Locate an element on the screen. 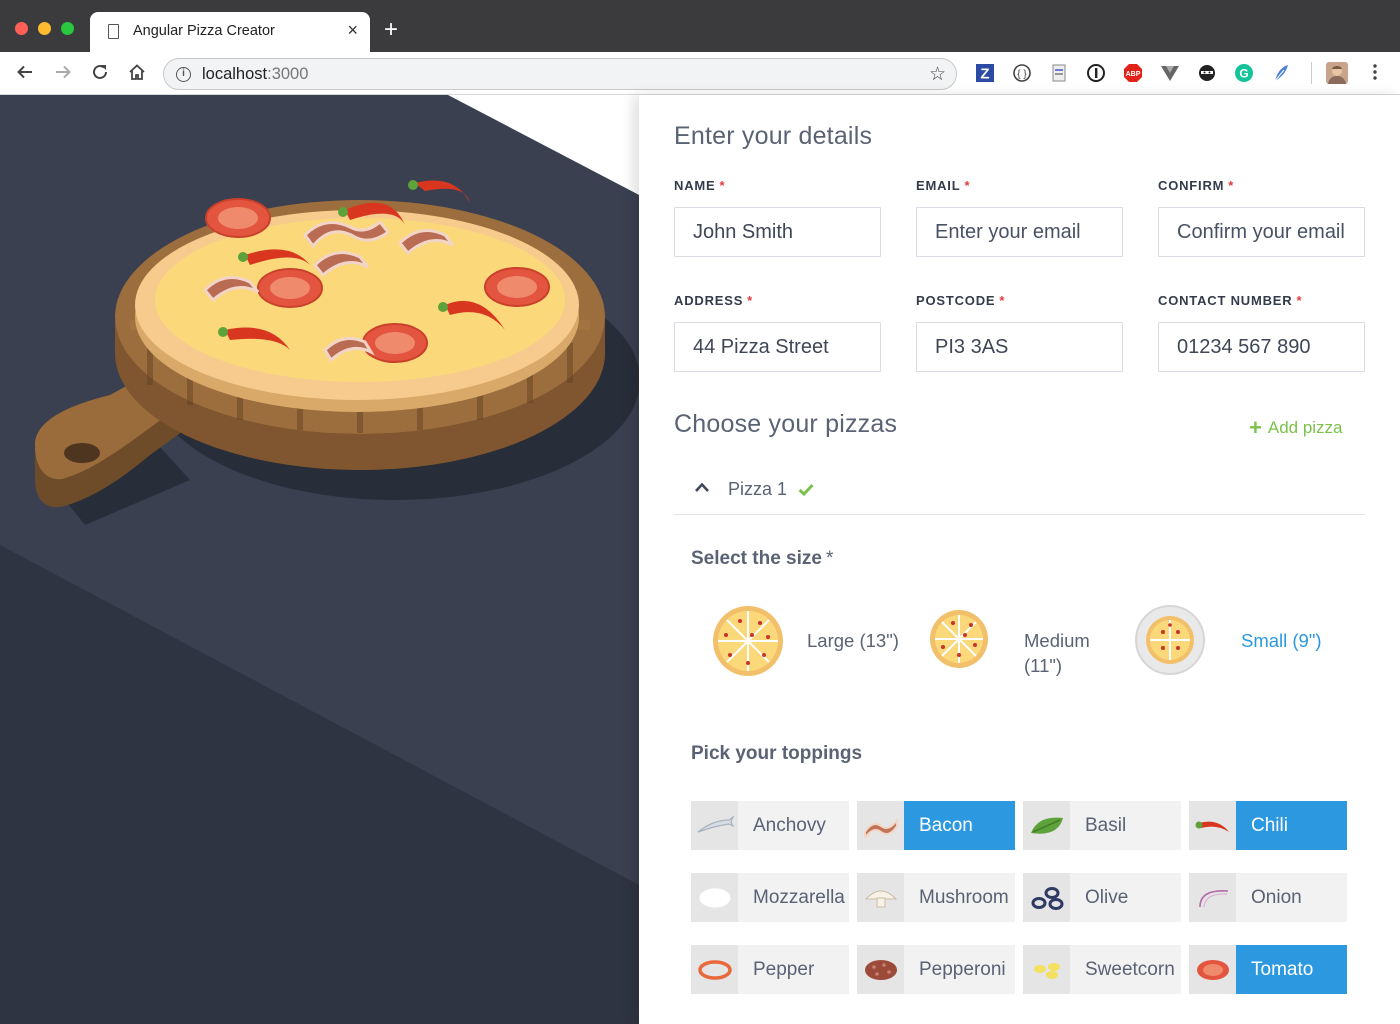 This screenshot has height=1024, width=1400. pepperoni-icon is located at coordinates (880, 969).